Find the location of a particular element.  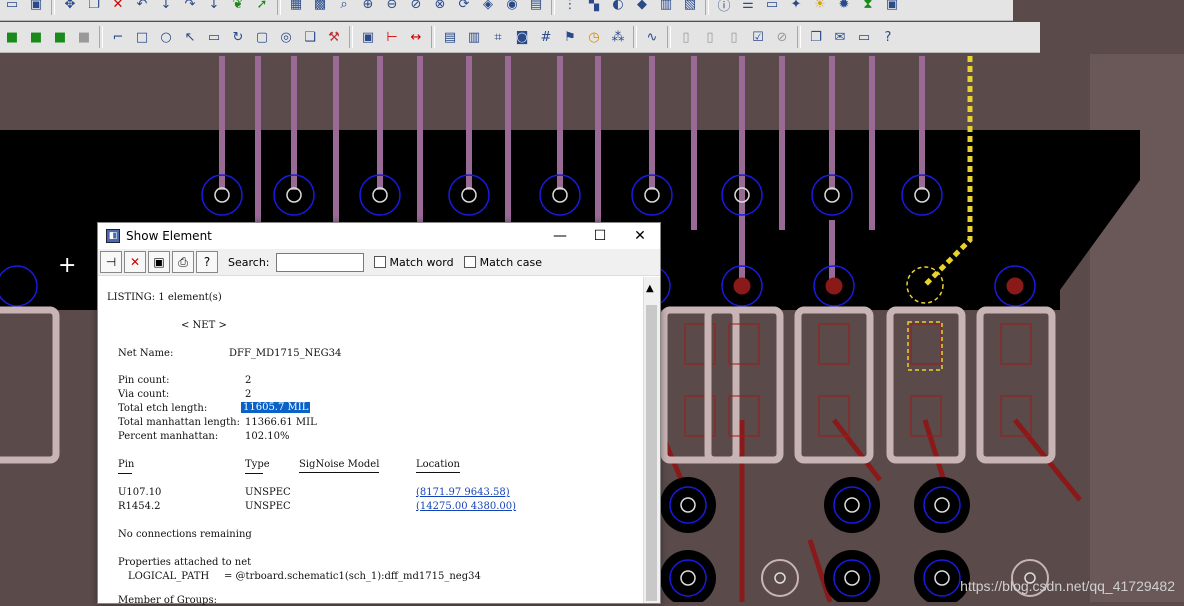

cursor-crosshair-icon: + is located at coordinates (67, 265).